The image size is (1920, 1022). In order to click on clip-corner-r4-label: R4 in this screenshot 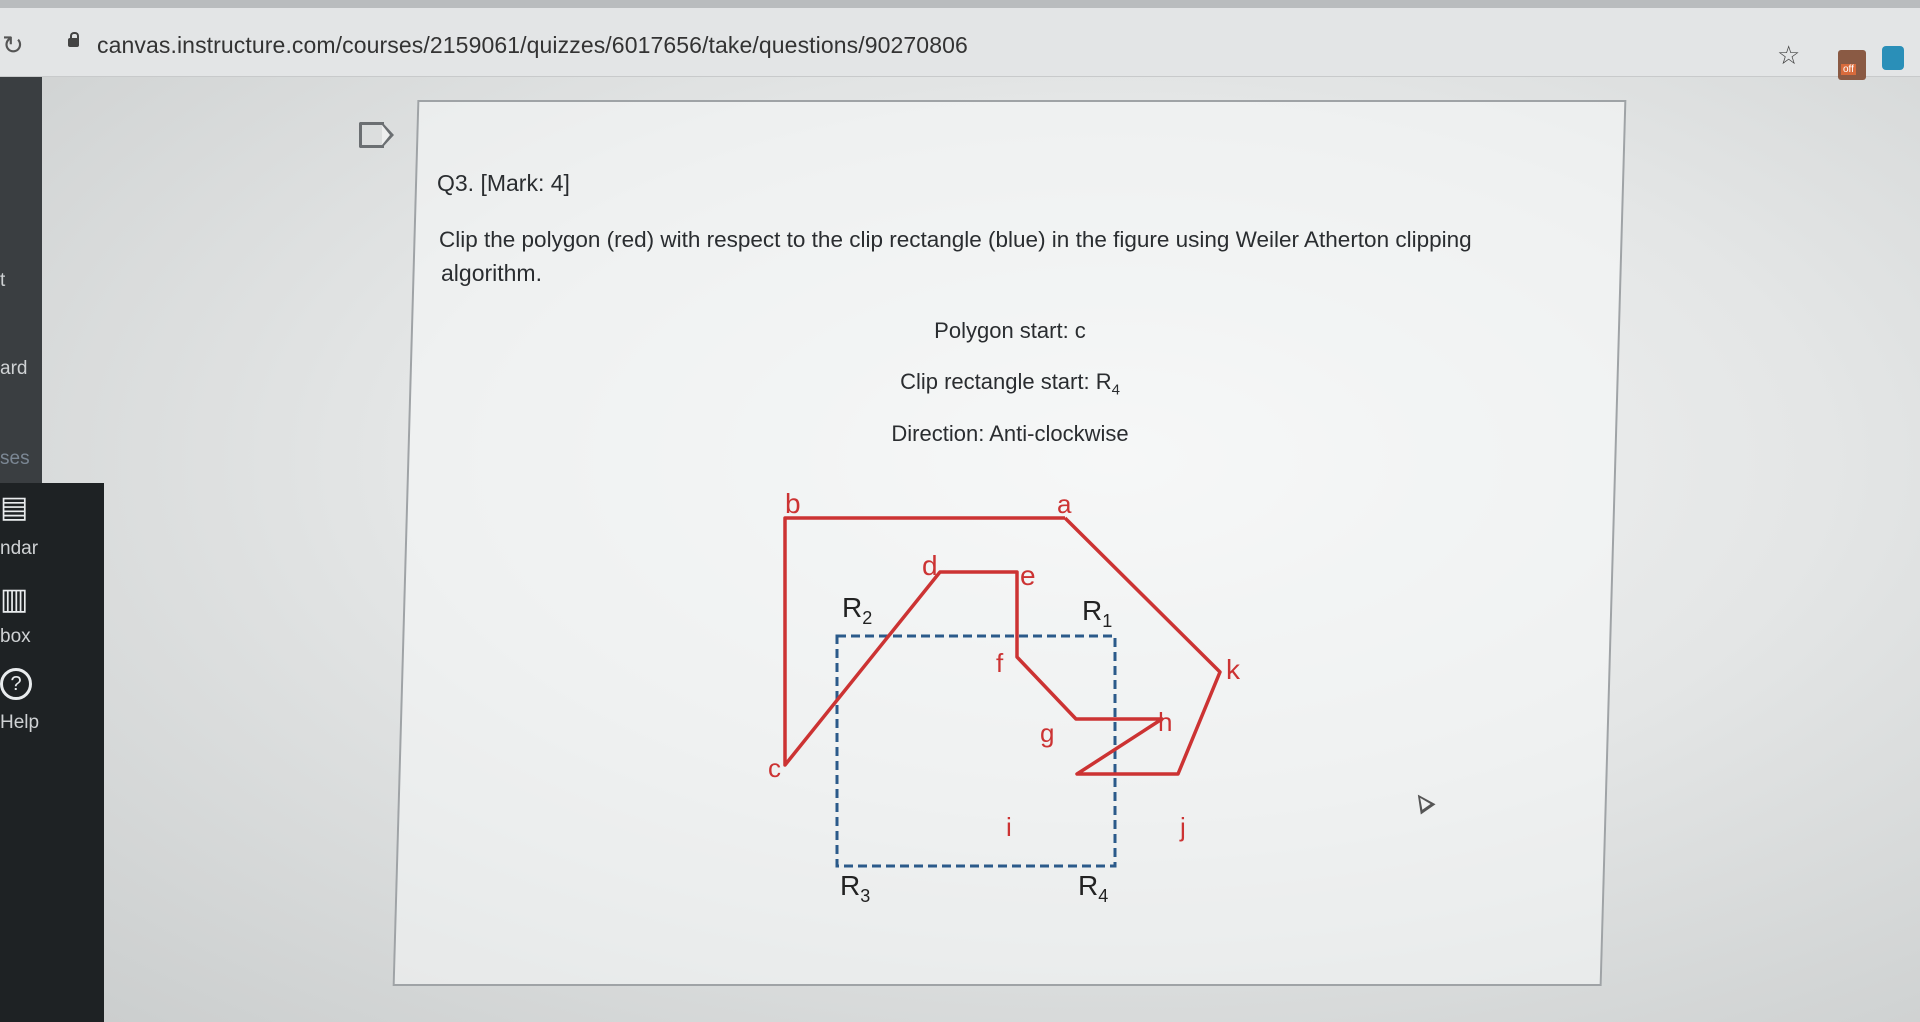, I will do `click(1093, 888)`.